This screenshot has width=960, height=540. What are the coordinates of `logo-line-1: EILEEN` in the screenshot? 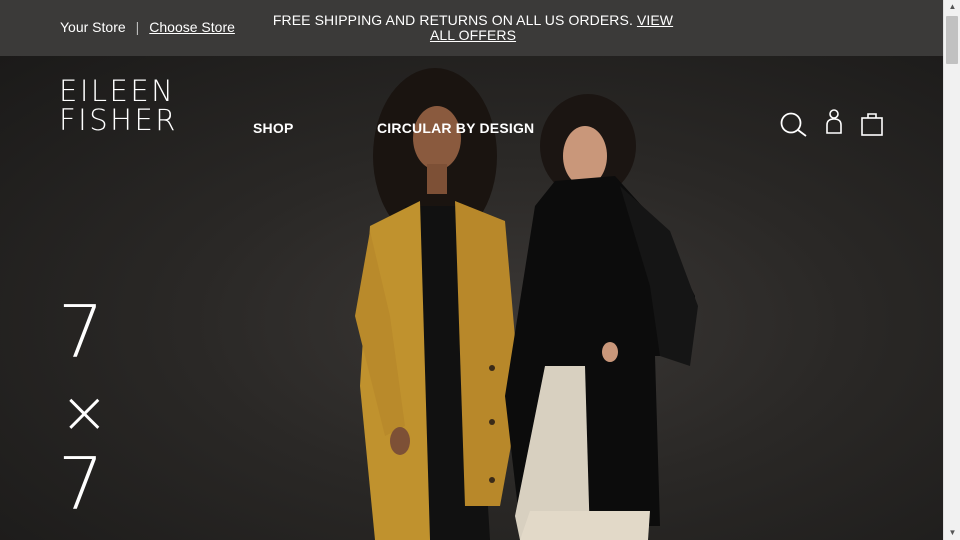 It's located at (117, 91).